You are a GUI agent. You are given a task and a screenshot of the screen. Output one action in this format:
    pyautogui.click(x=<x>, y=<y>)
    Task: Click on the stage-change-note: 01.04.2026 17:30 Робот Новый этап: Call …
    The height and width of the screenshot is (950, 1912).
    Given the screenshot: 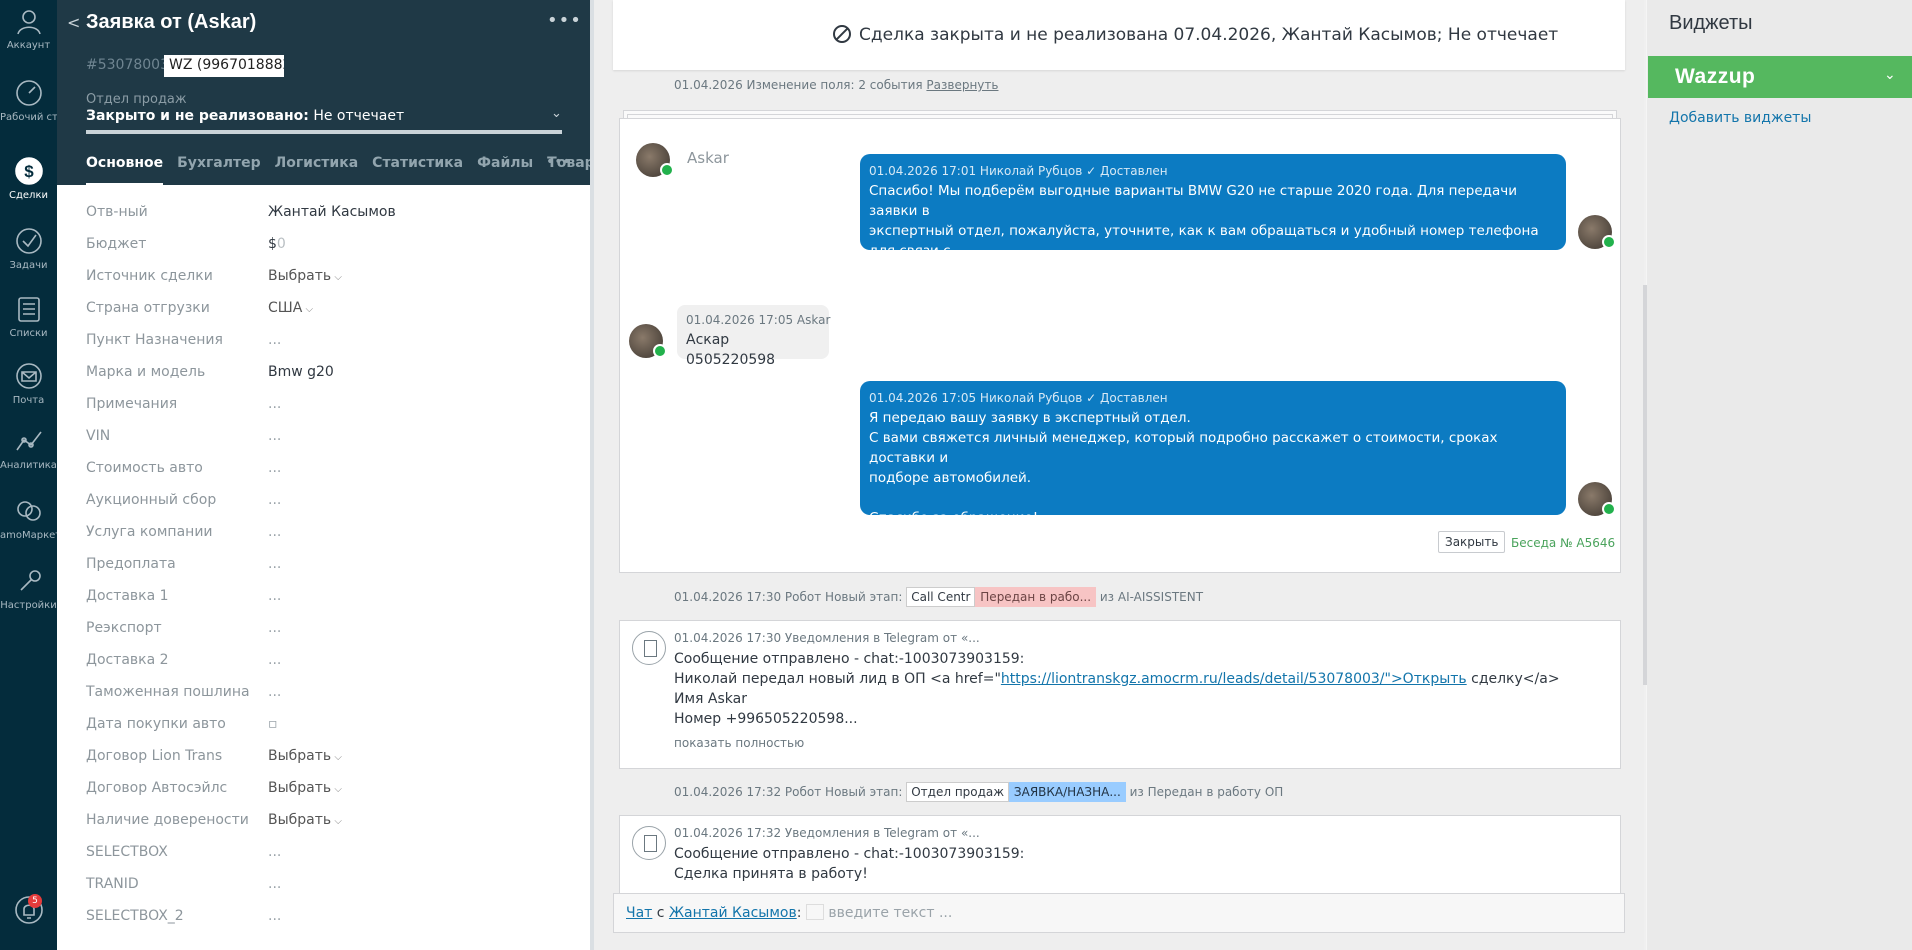 What is the action you would take?
    pyautogui.click(x=938, y=597)
    